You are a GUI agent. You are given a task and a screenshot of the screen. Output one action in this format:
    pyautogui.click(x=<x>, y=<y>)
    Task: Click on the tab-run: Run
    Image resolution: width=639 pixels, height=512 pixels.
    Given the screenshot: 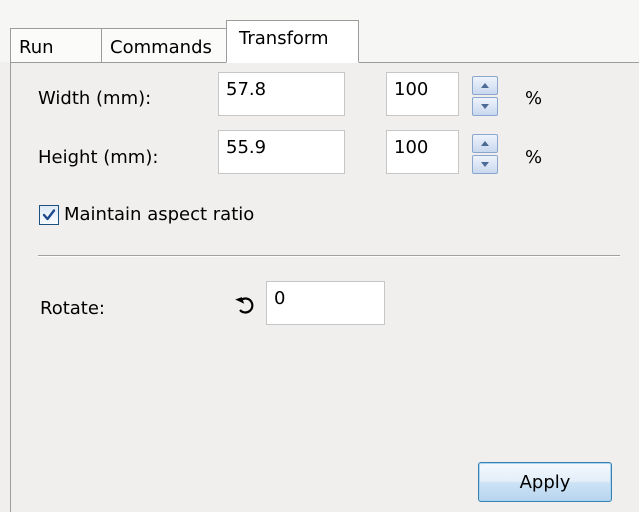 What is the action you would take?
    pyautogui.click(x=56, y=45)
    